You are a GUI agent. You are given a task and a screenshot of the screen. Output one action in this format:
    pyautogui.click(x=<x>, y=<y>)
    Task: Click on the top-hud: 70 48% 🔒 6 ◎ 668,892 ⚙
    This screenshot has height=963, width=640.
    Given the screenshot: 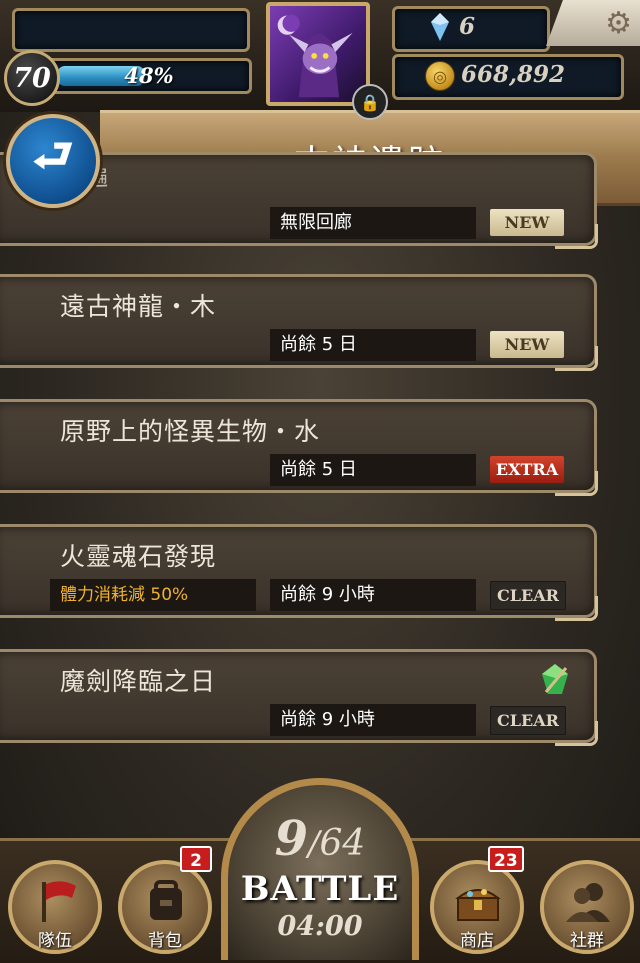 What is the action you would take?
    pyautogui.click(x=320, y=60)
    